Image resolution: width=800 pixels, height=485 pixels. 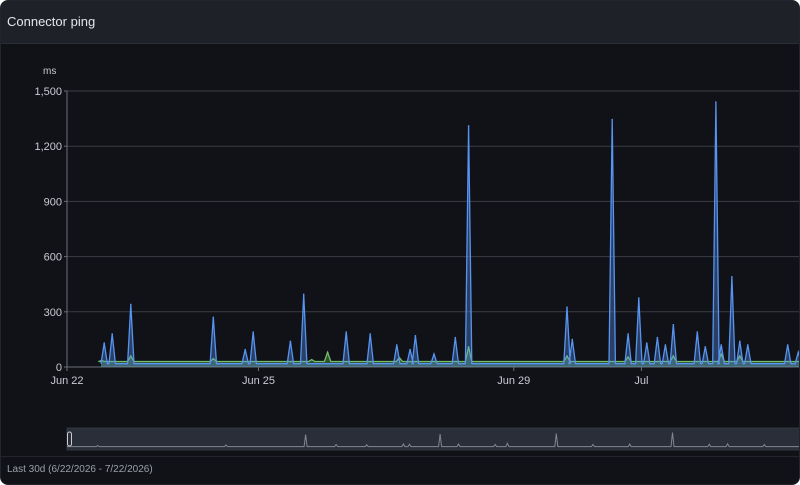 I want to click on panel-title: Connector ping, so click(x=51, y=21).